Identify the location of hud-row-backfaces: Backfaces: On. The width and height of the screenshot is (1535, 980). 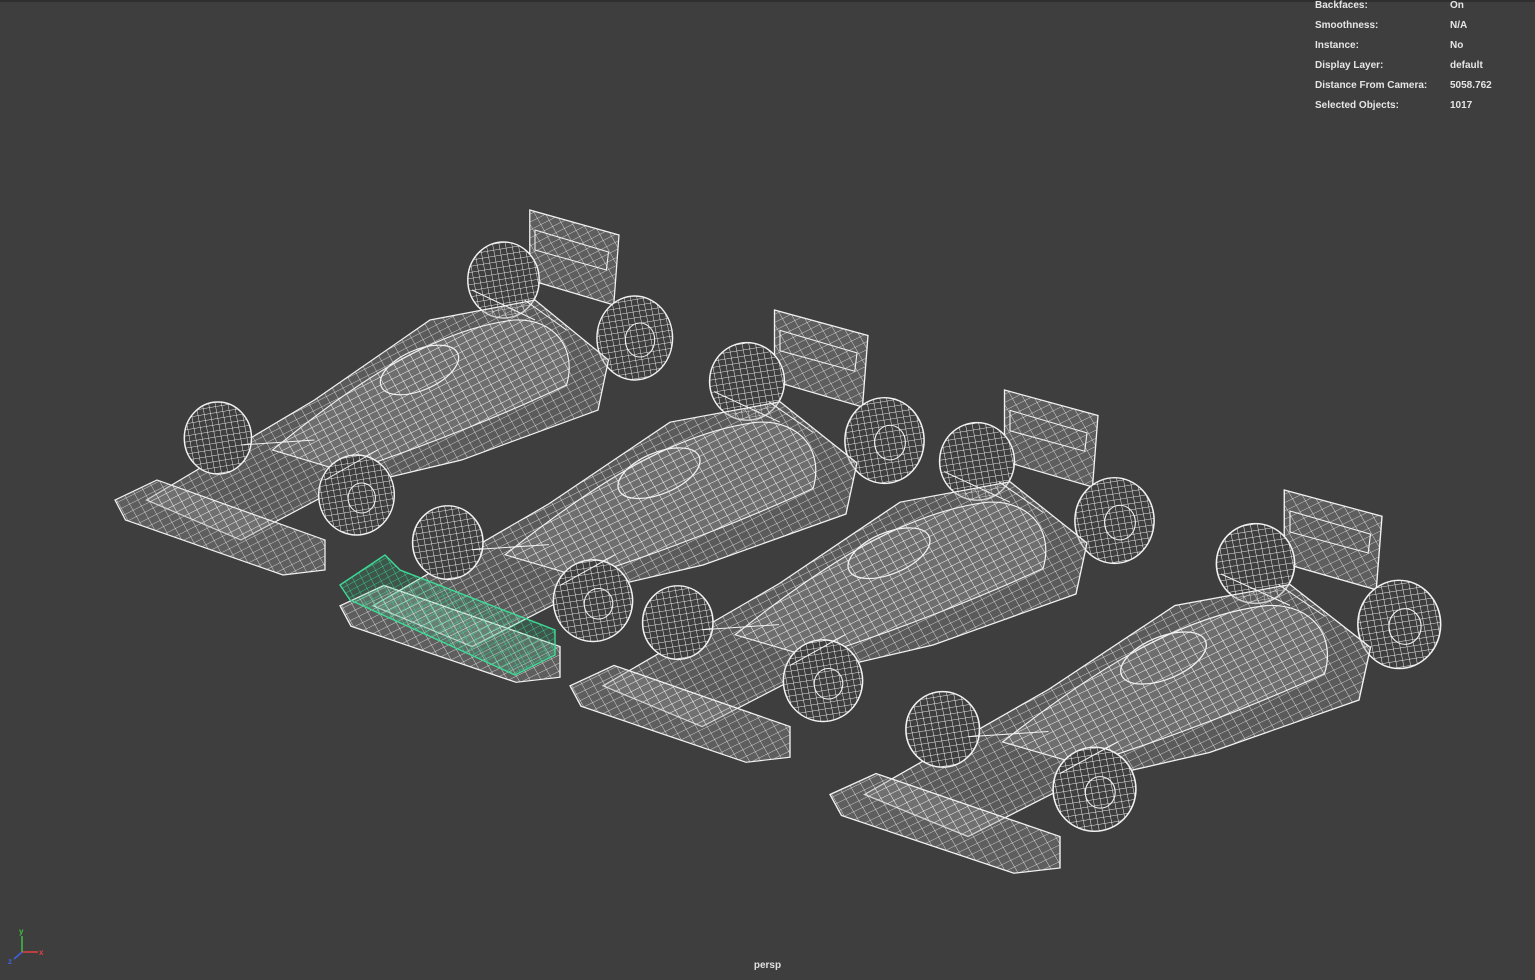
(1422, 10).